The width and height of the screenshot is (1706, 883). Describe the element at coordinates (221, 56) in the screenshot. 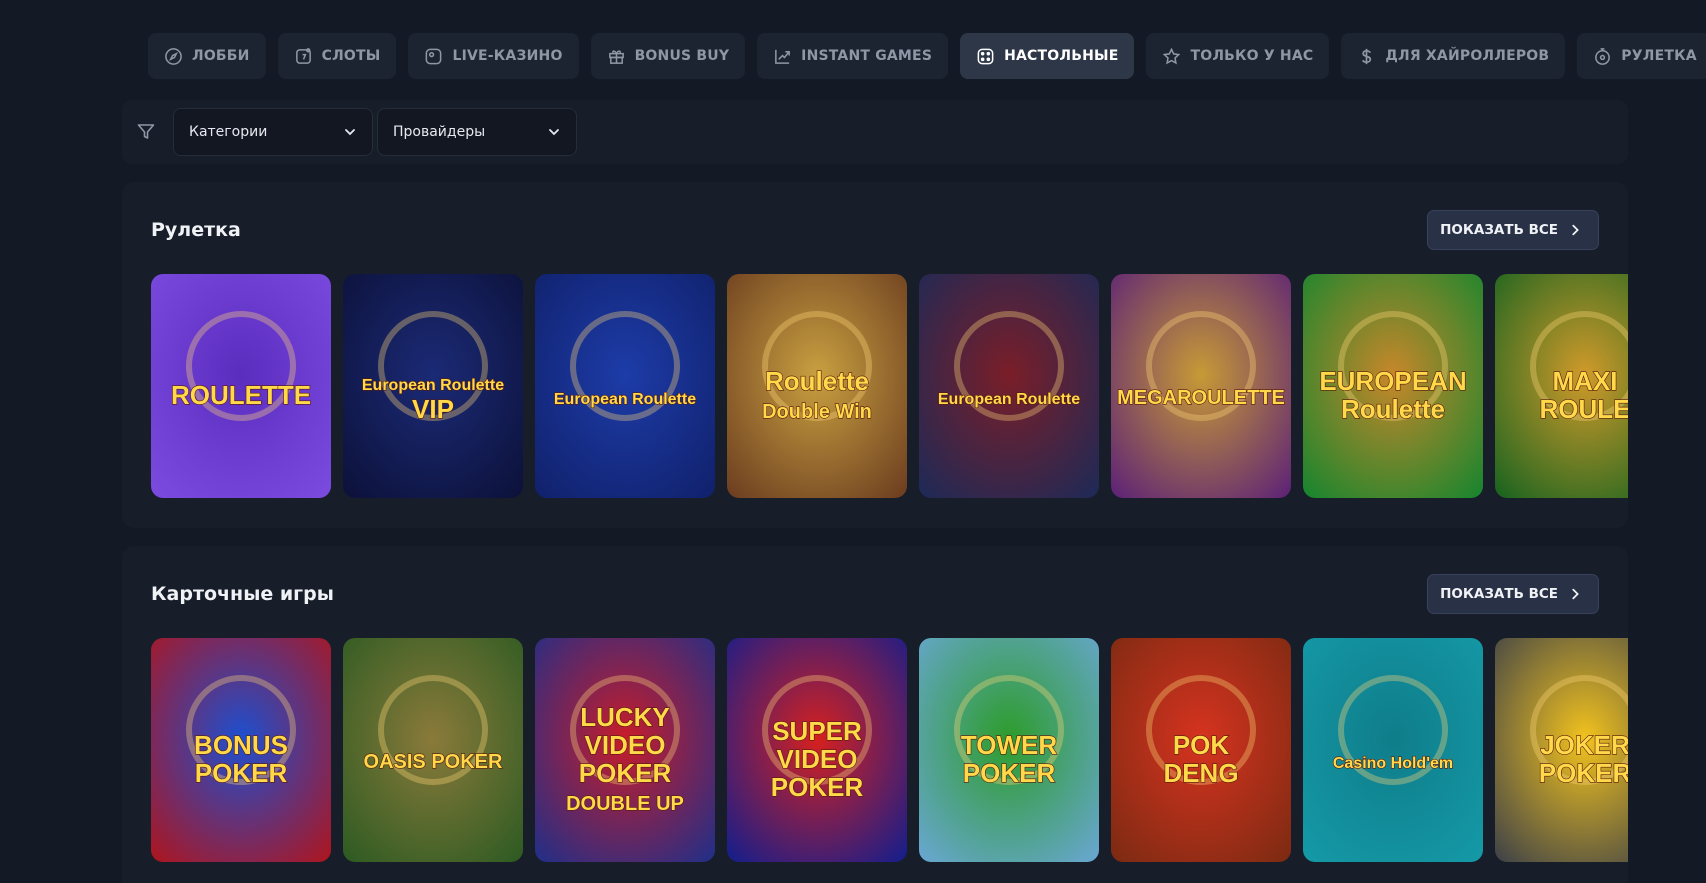

I see `tab-label: ЛОББИ` at that location.